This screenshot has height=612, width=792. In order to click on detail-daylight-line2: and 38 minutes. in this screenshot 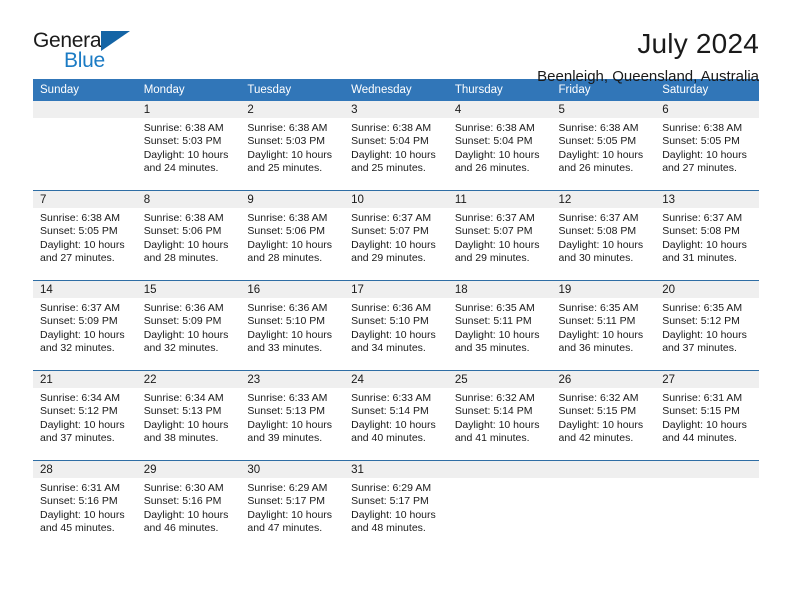, I will do `click(181, 438)`.